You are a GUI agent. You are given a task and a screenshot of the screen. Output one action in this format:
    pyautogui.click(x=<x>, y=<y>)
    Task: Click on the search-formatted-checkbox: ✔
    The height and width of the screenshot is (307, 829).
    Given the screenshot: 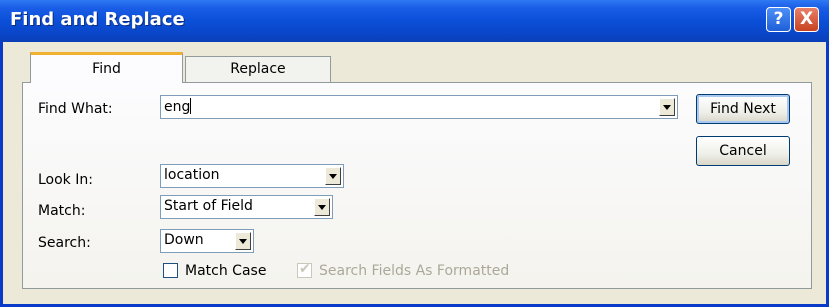 What is the action you would take?
    pyautogui.click(x=304, y=269)
    